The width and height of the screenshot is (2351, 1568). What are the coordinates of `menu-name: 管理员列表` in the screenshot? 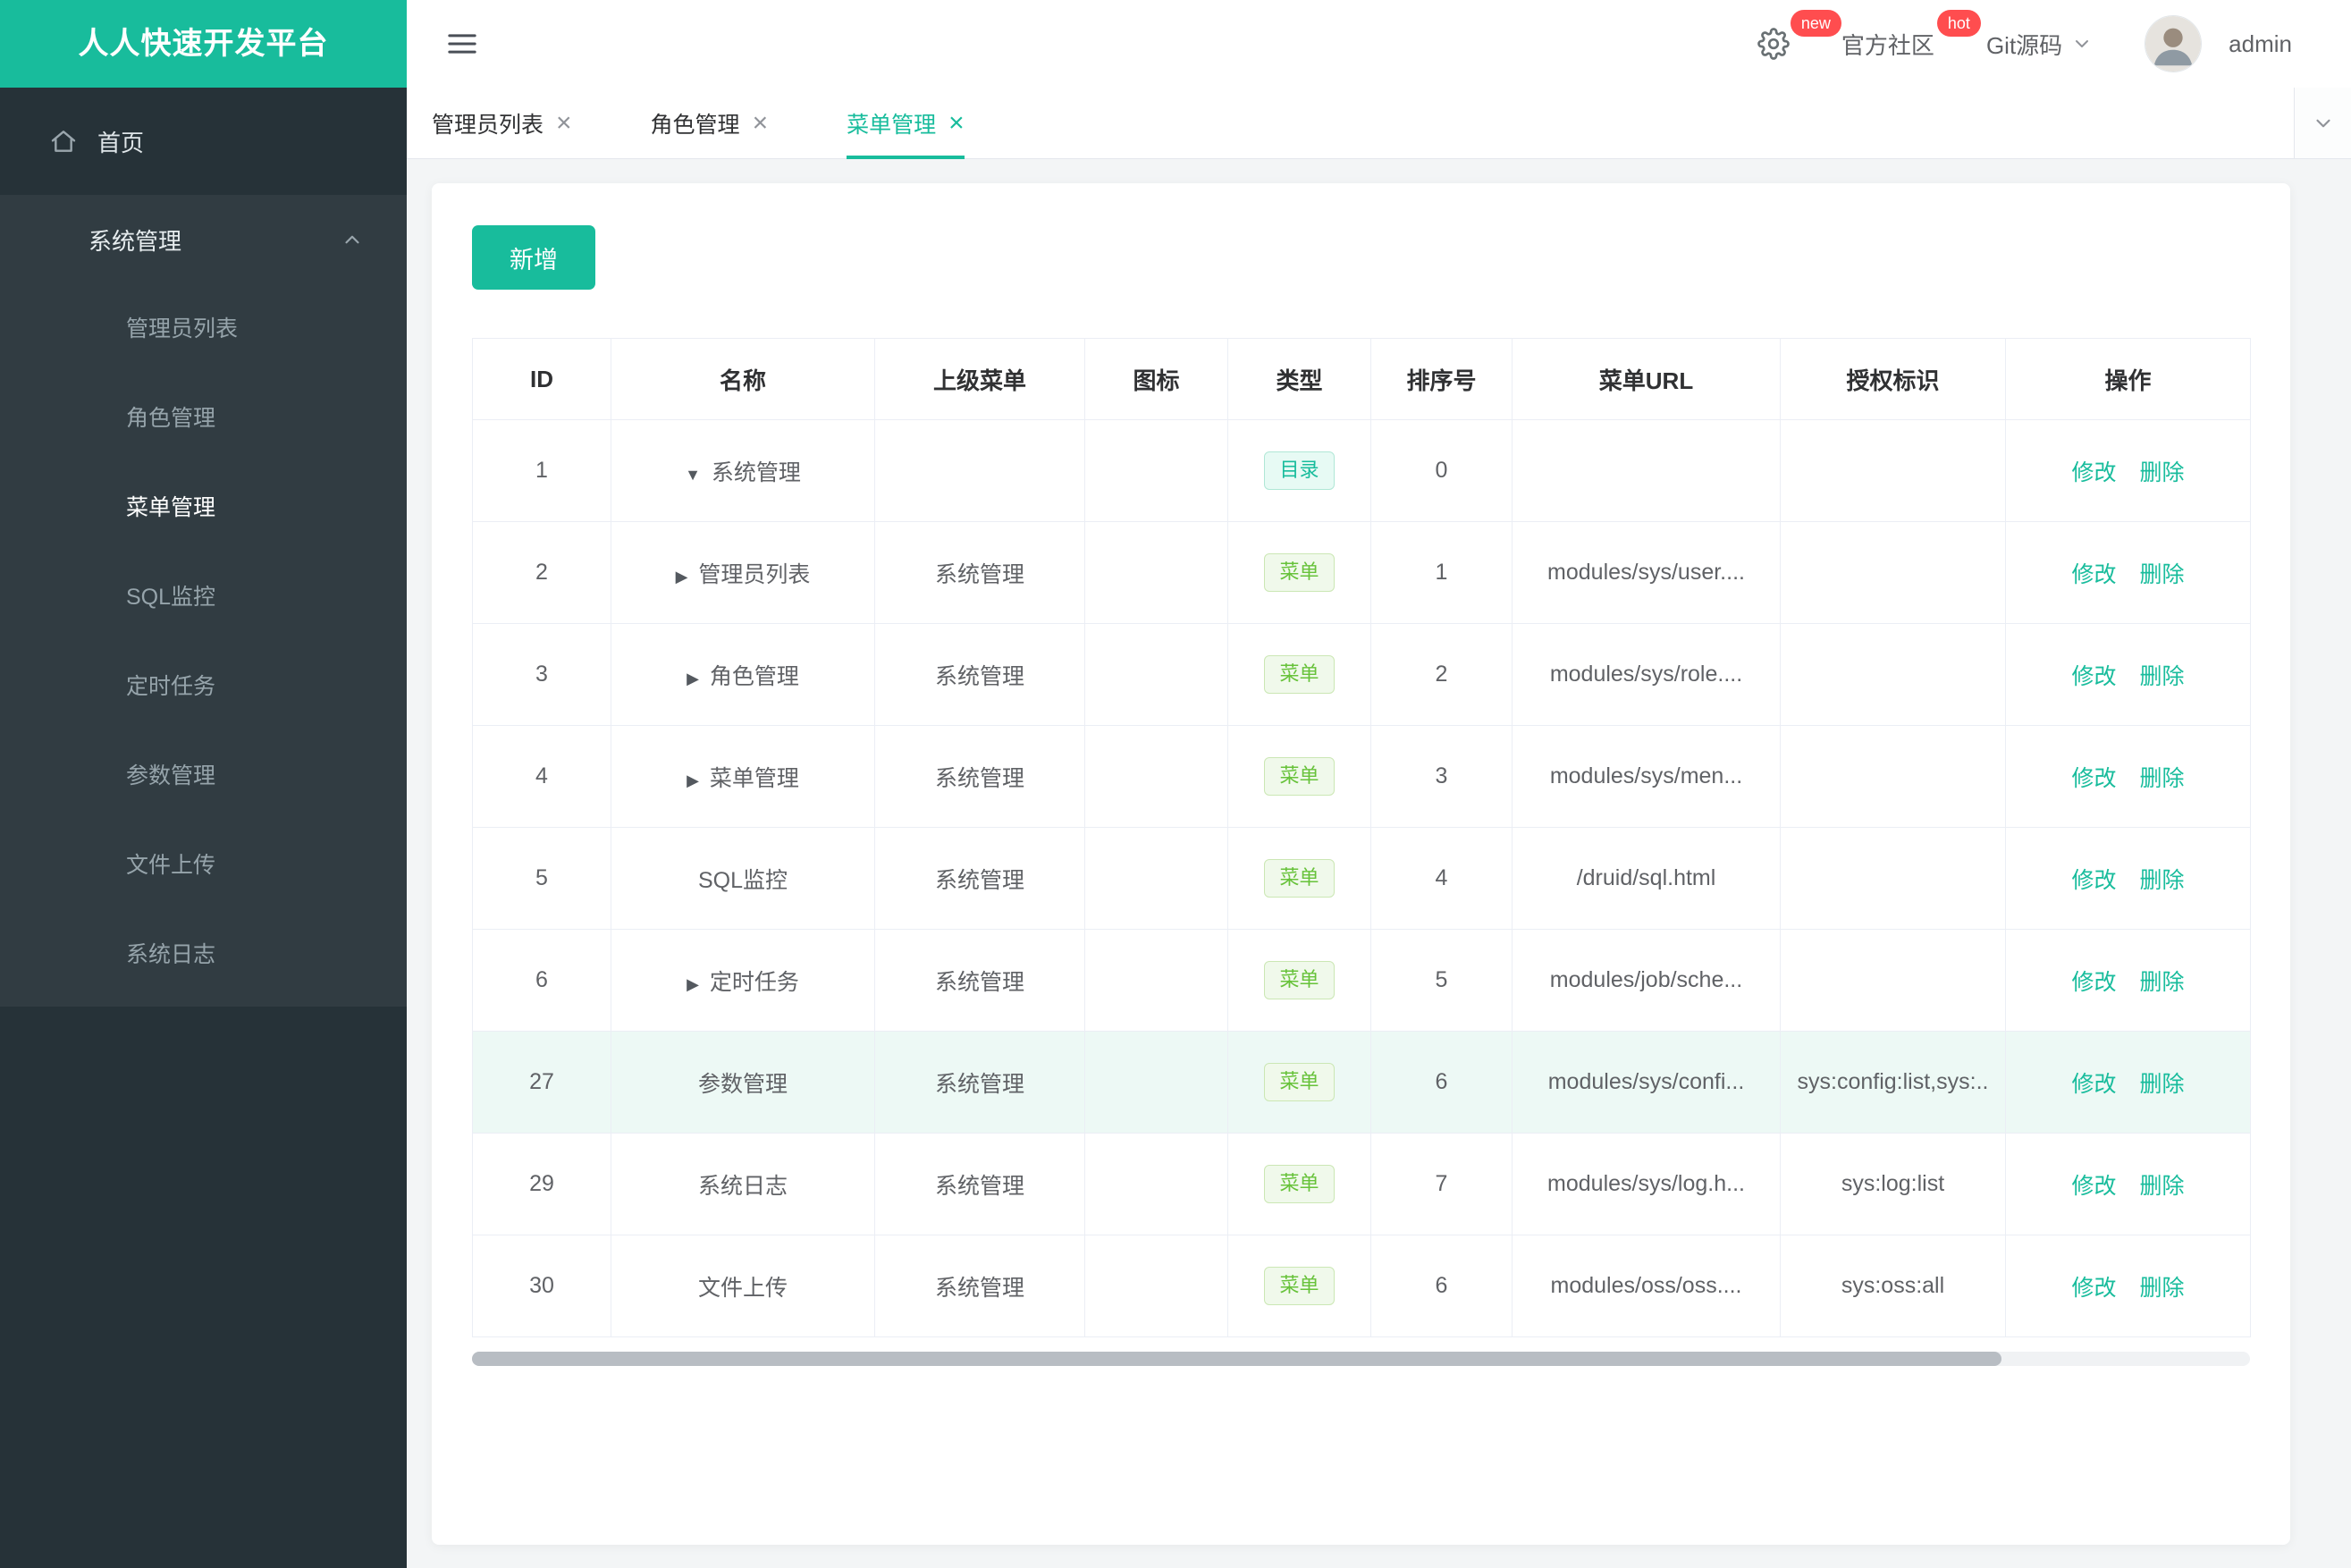 It's located at (754, 574).